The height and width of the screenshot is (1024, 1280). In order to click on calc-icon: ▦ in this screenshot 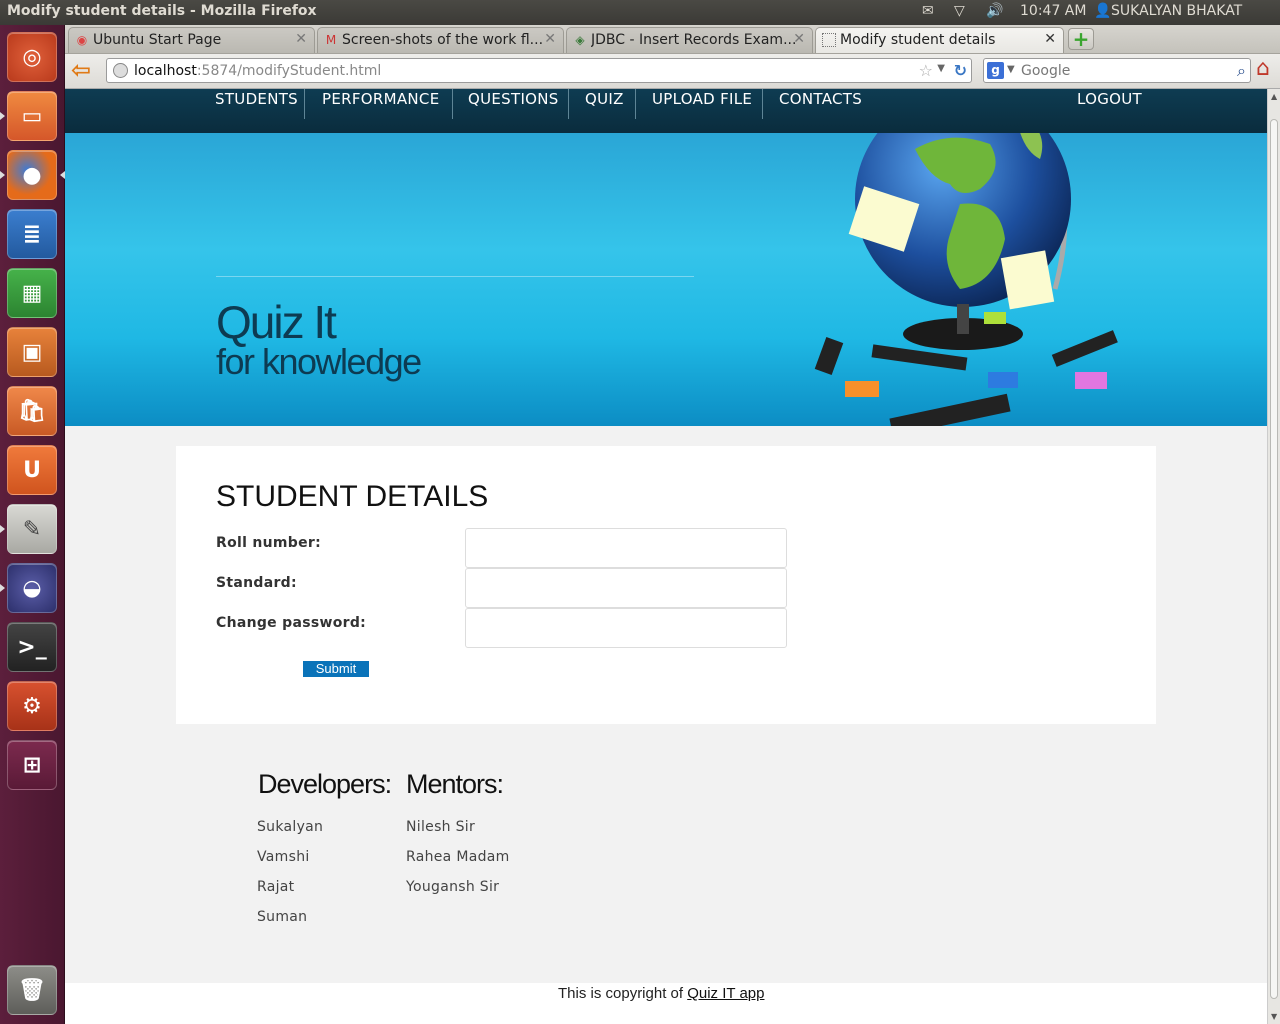, I will do `click(32, 293)`.